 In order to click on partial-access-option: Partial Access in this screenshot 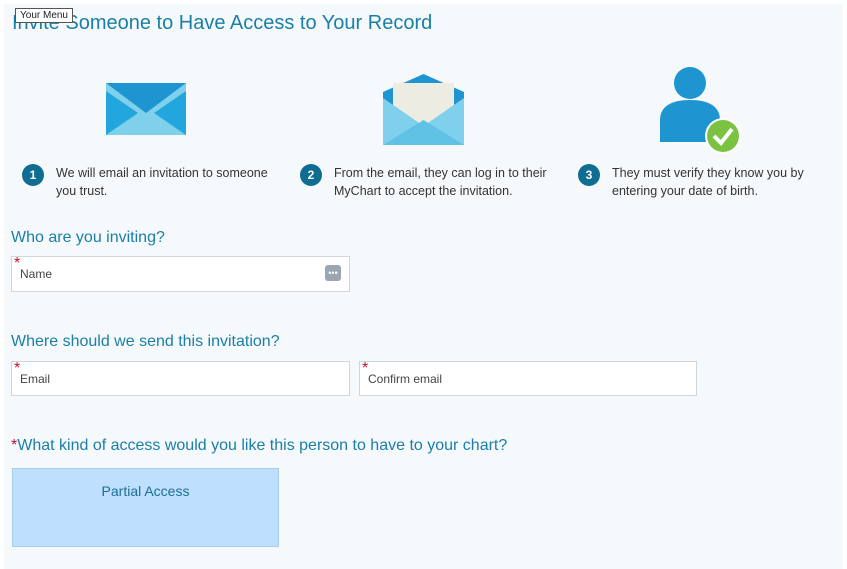, I will do `click(145, 507)`.